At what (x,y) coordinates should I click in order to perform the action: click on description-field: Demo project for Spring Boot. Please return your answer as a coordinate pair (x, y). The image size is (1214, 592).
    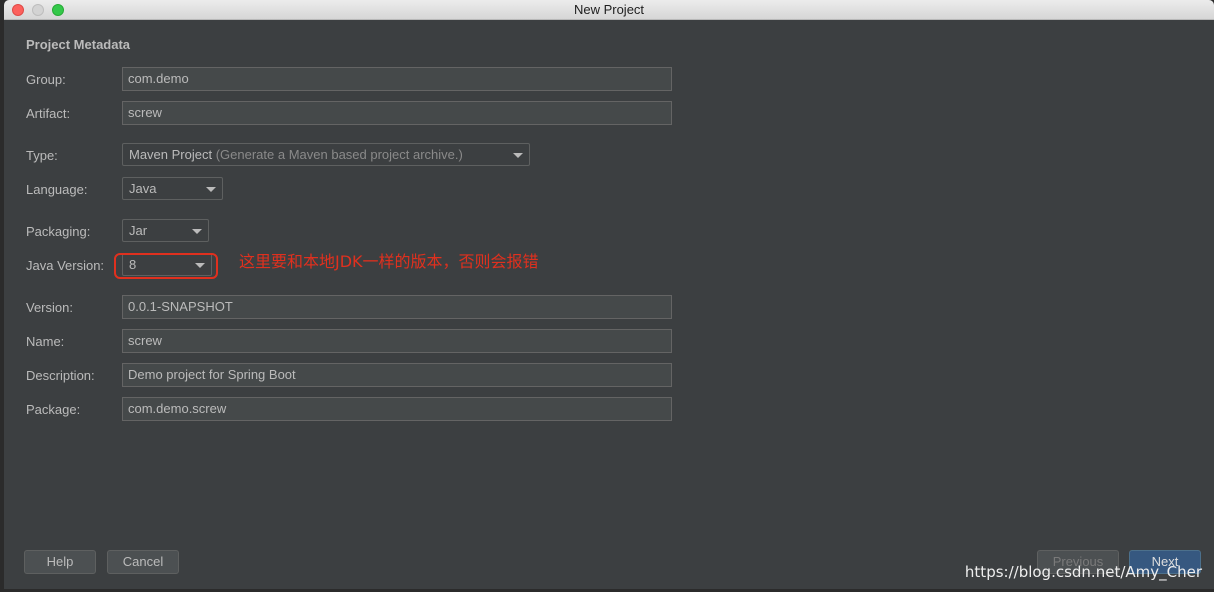
    Looking at the image, I should click on (397, 375).